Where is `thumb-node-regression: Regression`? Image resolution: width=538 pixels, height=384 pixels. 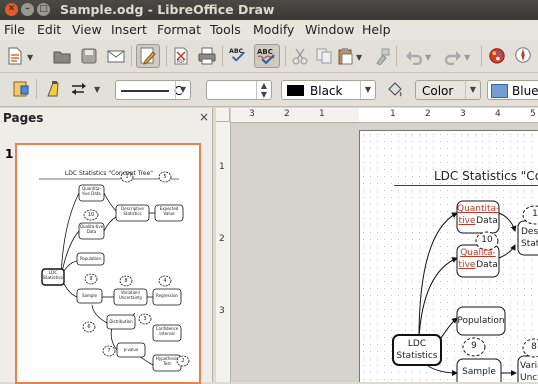 thumb-node-regression: Regression is located at coordinates (167, 295).